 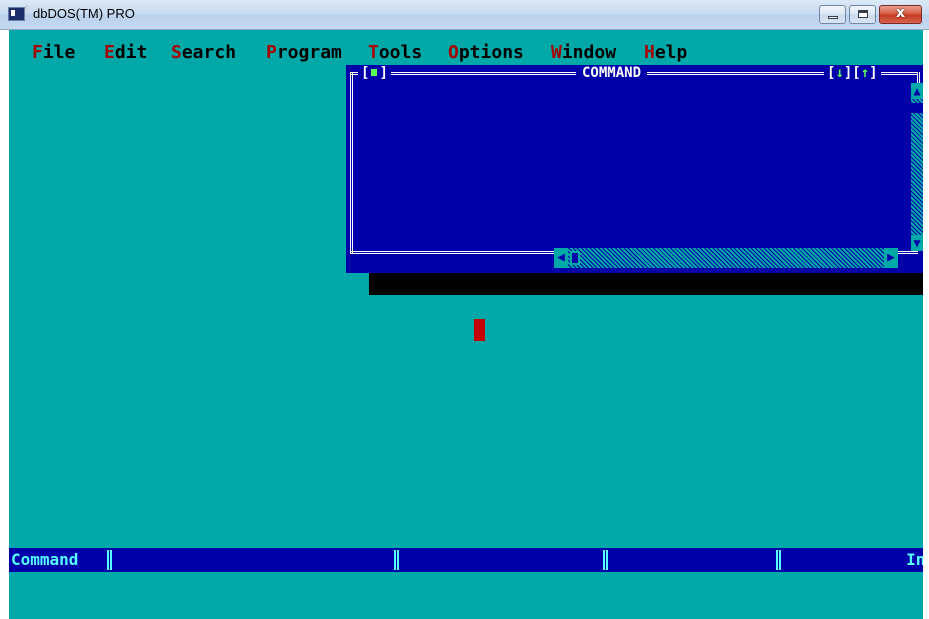 What do you see at coordinates (84, 13) in the screenshot?
I see `window-title: dbDOS(TM) PRO` at bounding box center [84, 13].